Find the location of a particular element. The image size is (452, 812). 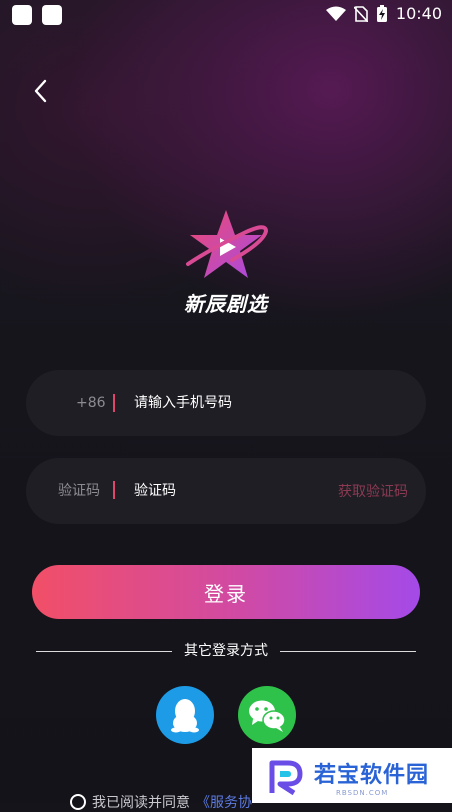

other-login-title: 其它登录方式 is located at coordinates (226, 651).